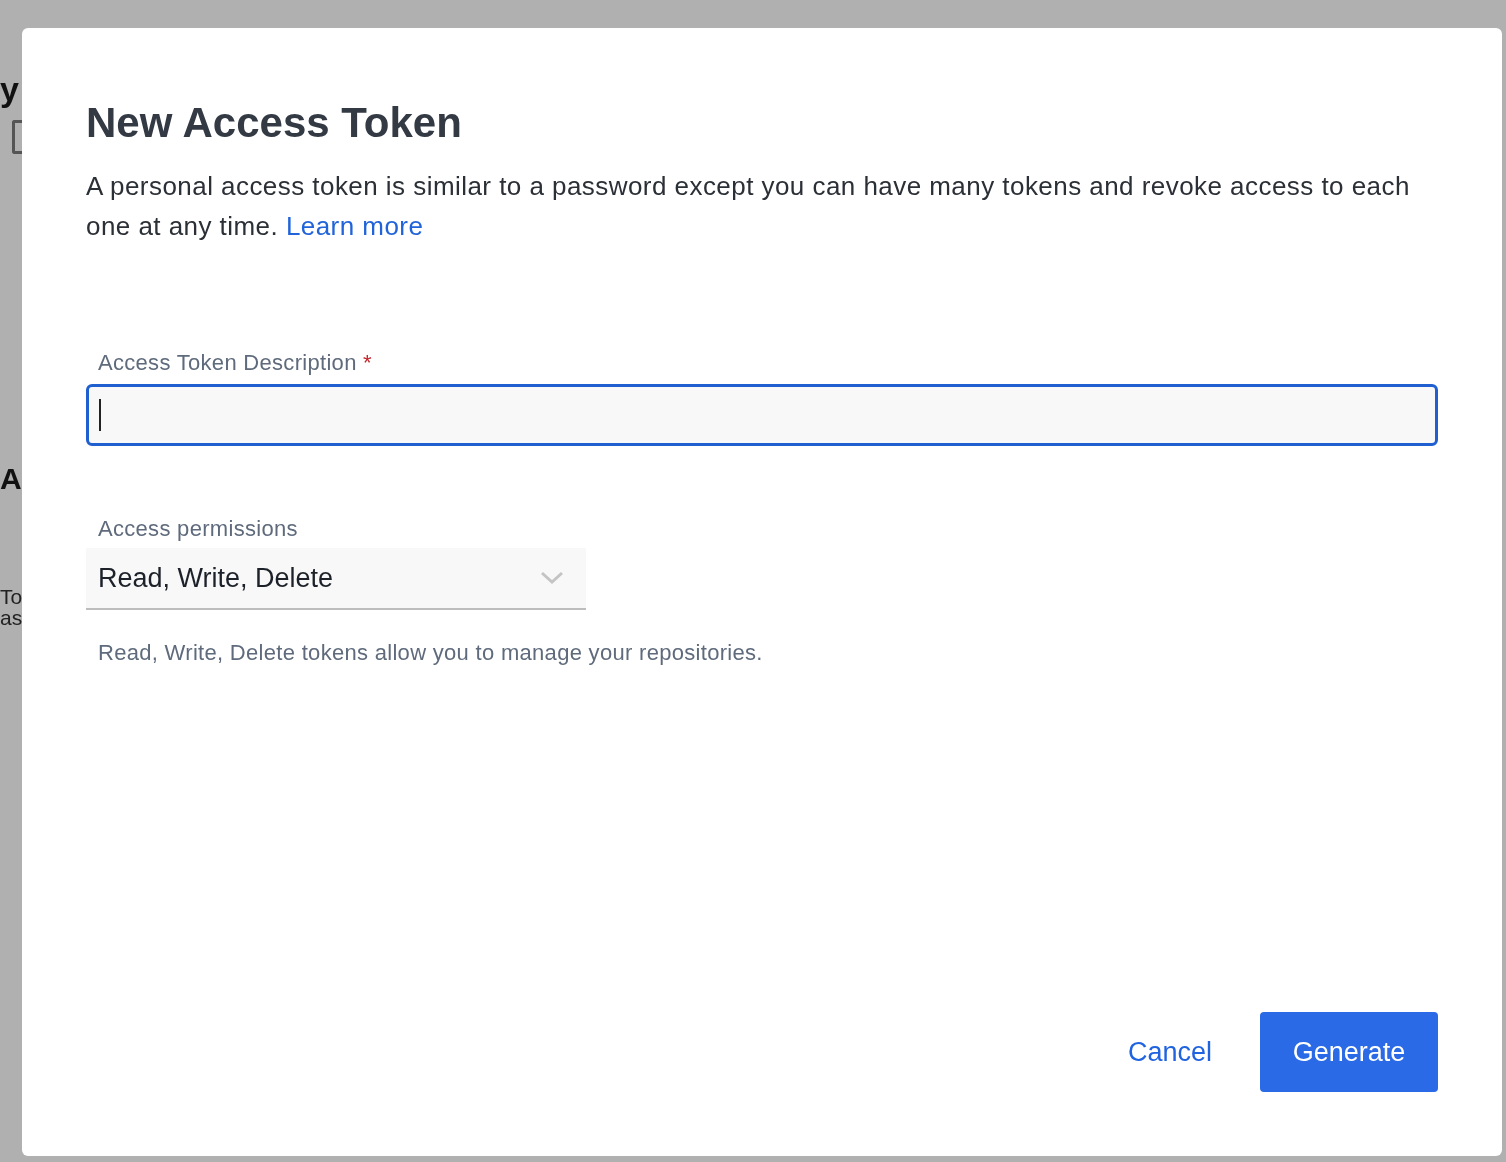 This screenshot has height=1162, width=1506. Describe the element at coordinates (10, 89) in the screenshot. I see `background-text: y` at that location.